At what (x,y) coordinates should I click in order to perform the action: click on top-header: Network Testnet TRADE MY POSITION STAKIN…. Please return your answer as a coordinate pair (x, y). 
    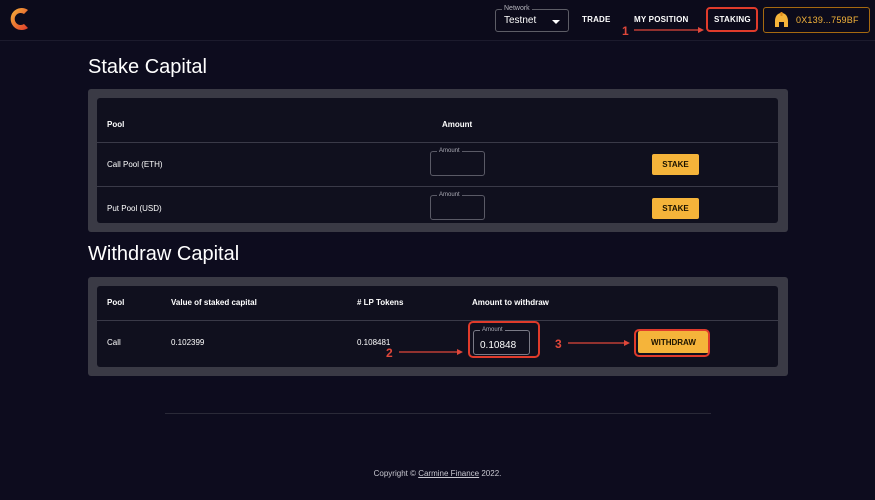
    Looking at the image, I should click on (437, 20).